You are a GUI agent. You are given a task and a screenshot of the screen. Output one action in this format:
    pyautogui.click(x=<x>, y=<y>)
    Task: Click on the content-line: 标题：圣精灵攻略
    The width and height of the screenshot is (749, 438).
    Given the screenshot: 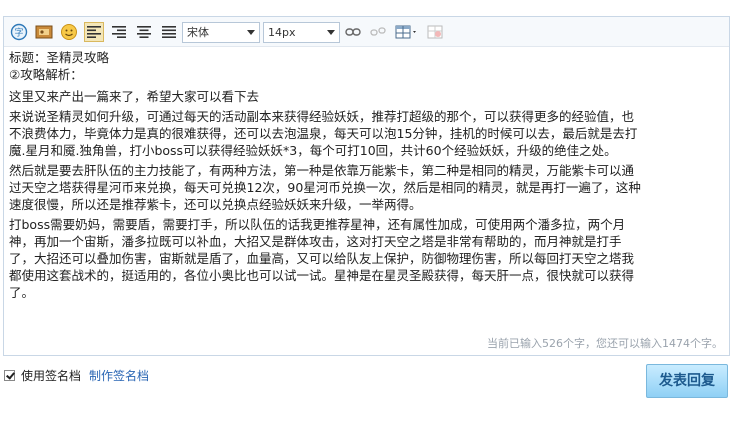 What is the action you would take?
    pyautogui.click(x=59, y=57)
    